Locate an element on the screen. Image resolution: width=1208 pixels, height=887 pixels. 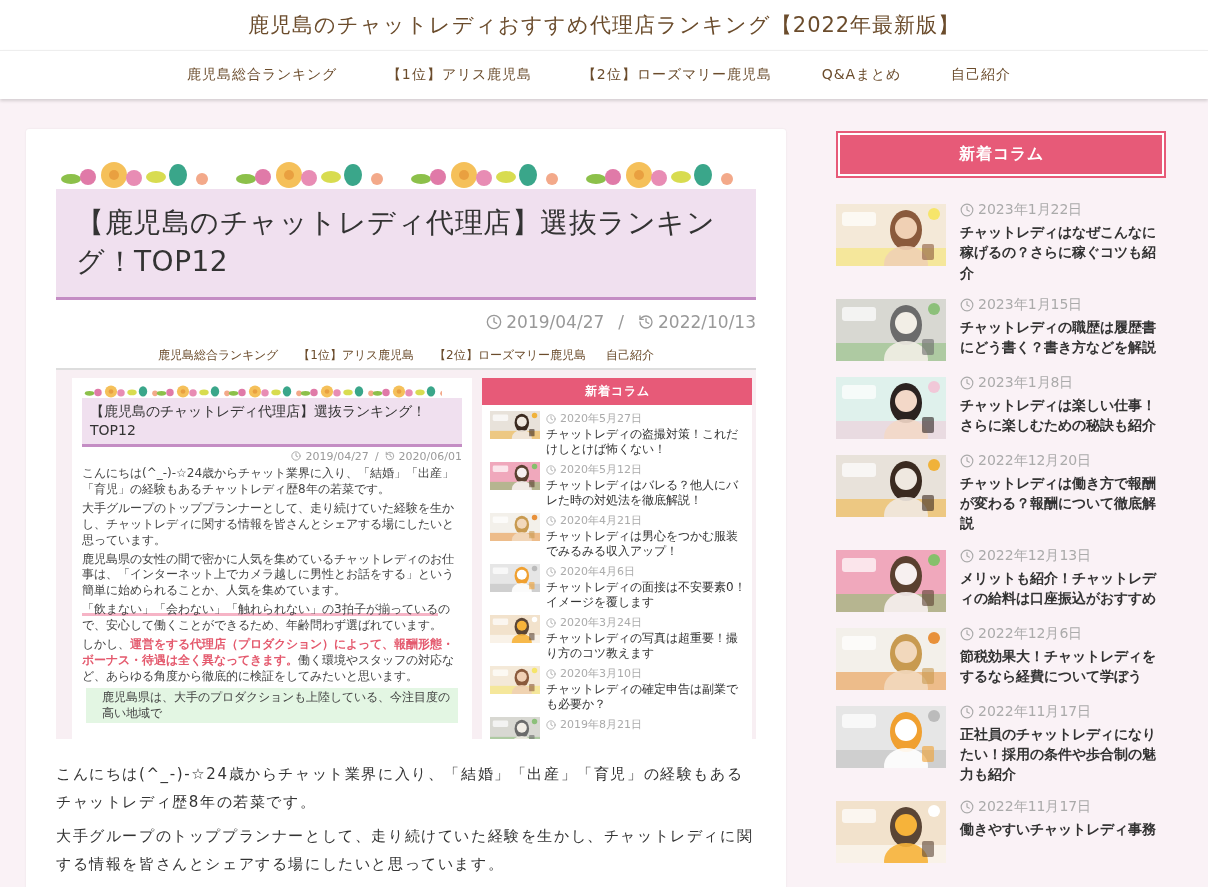
post-date: 2023年1月15日 is located at coordinates (1021, 304).